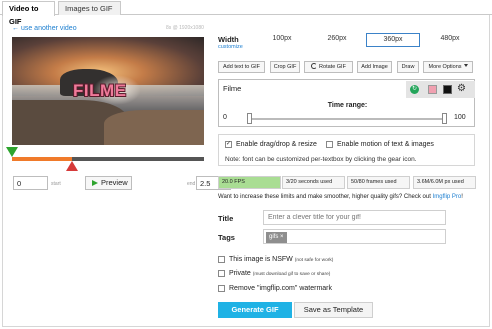  I want to click on nsfw-checkbox, so click(221, 259).